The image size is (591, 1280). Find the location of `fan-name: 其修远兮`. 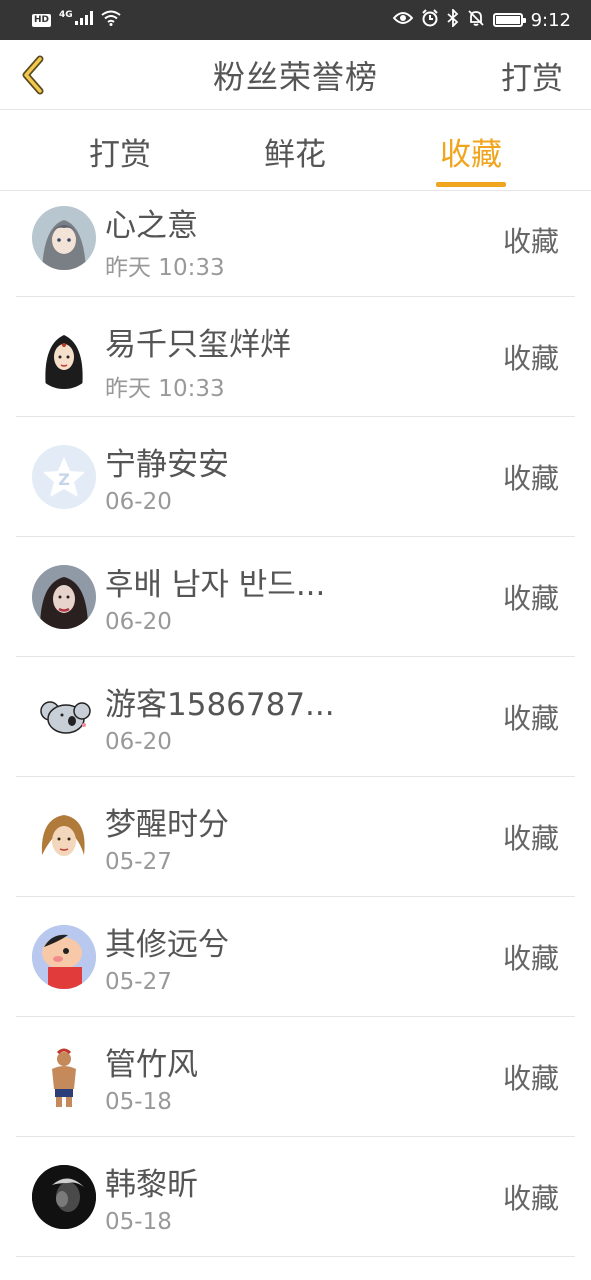

fan-name: 其修远兮 is located at coordinates (167, 945).